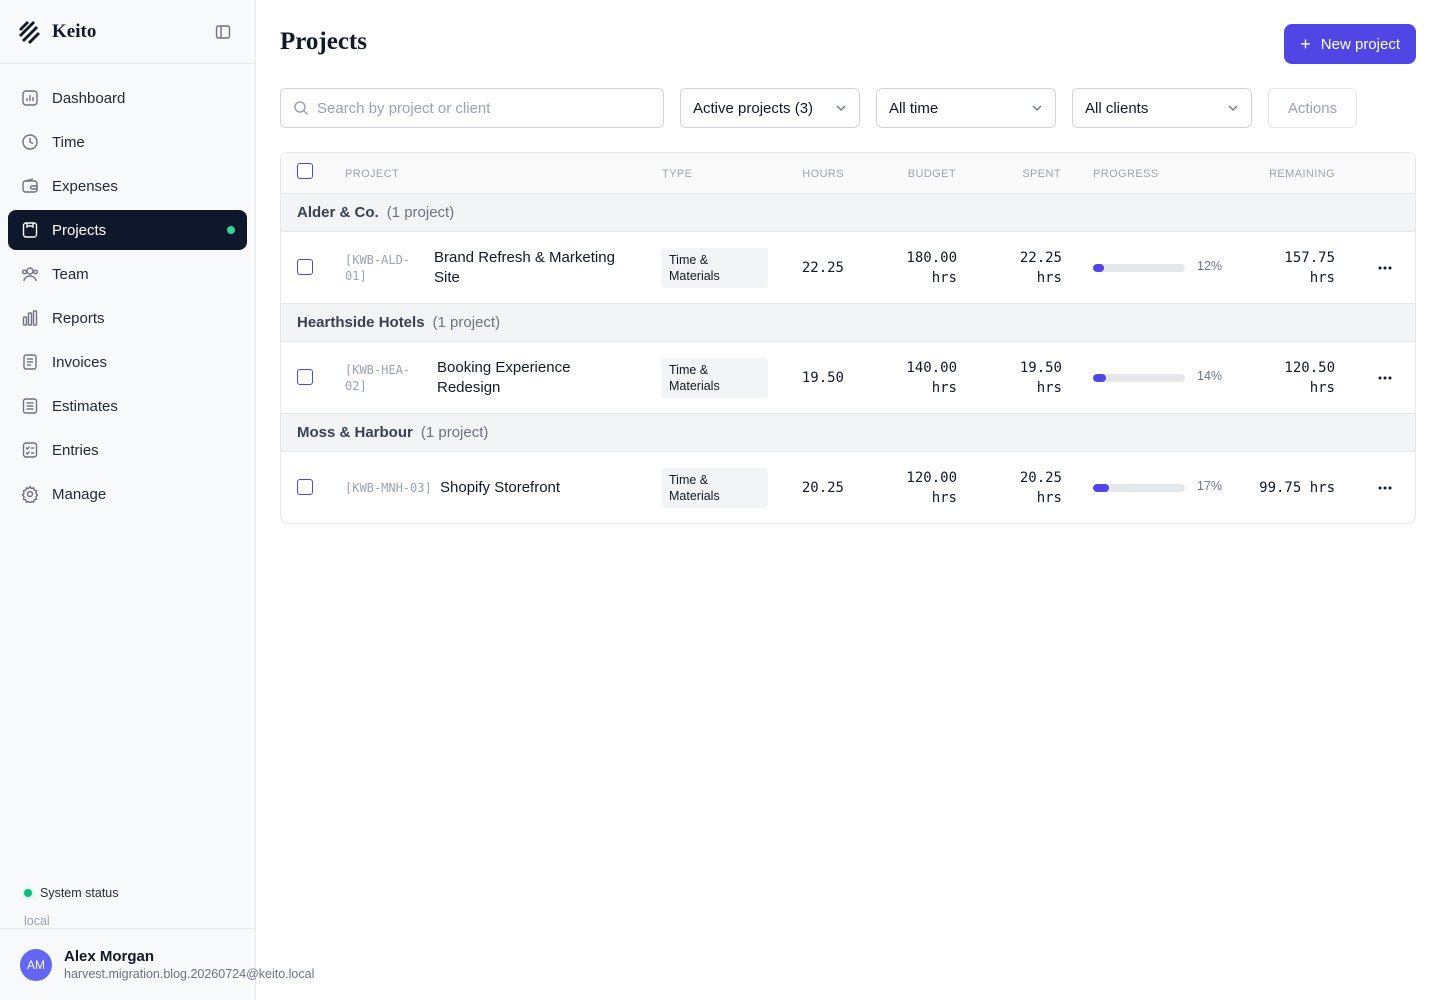  Describe the element at coordinates (822, 488) in the screenshot. I see `hours-value: 20.25` at that location.